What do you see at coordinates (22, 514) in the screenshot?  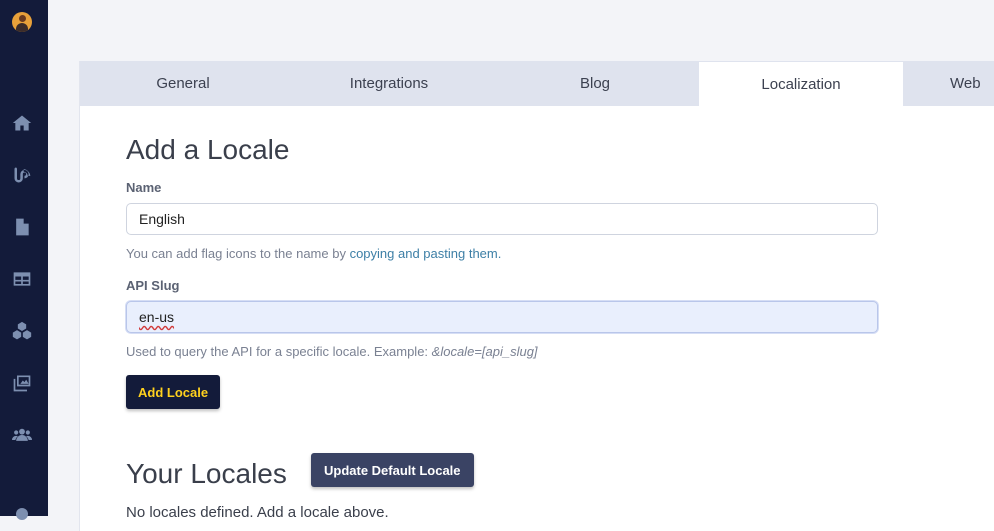 I see `settings-icon` at bounding box center [22, 514].